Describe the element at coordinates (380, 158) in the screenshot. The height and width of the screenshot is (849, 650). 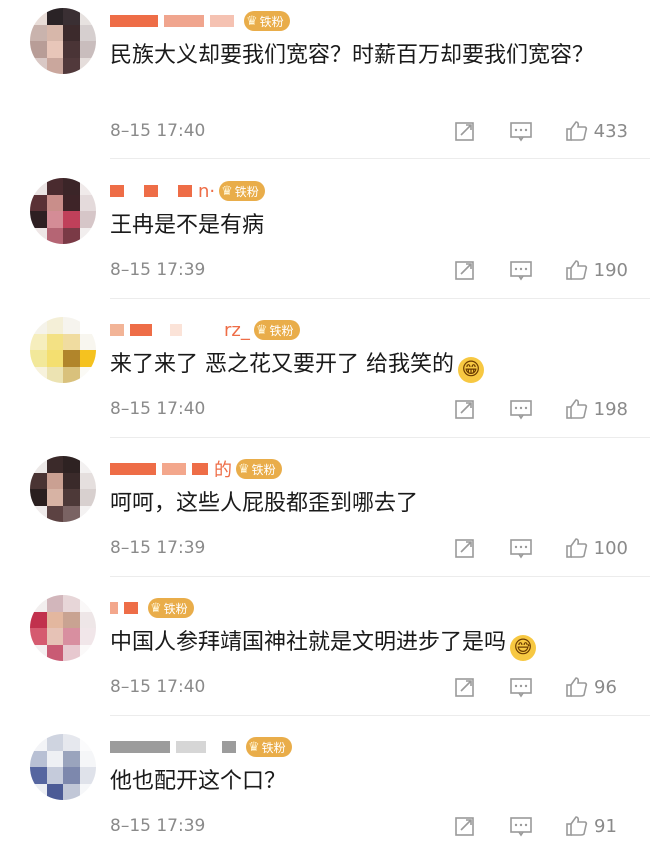
I see `divider` at that location.